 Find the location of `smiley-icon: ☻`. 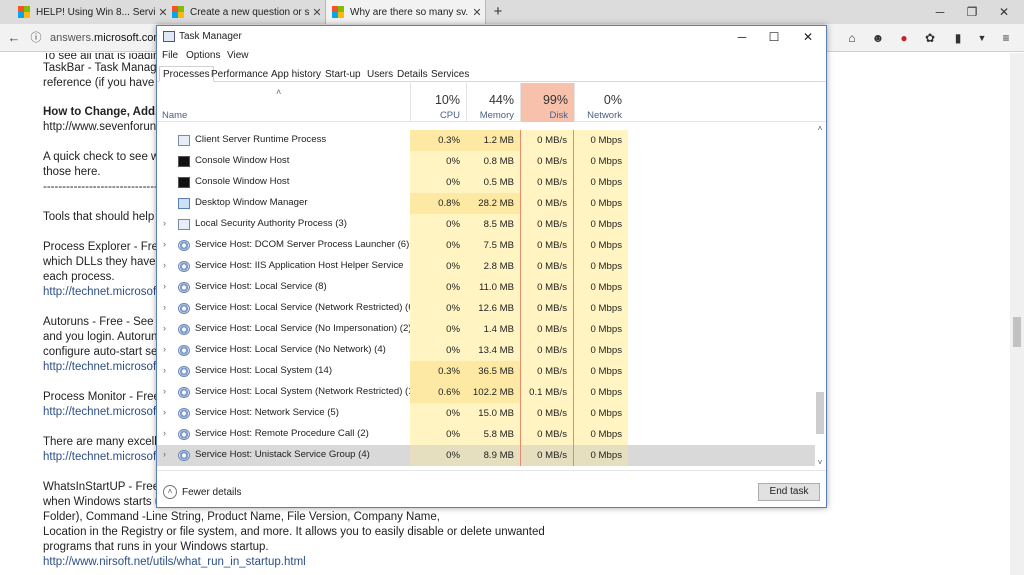

smiley-icon: ☻ is located at coordinates (878, 38).